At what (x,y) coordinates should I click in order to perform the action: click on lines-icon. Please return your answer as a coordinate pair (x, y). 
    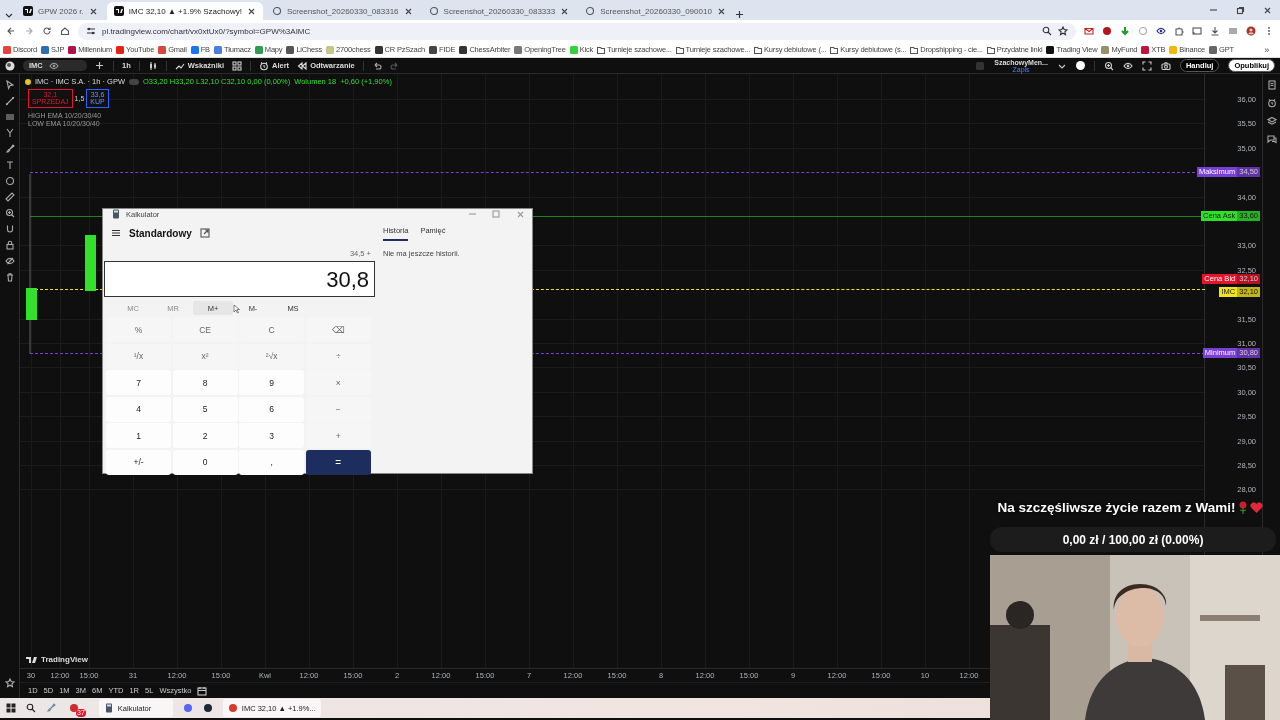
    Looking at the image, I should click on (9, 117).